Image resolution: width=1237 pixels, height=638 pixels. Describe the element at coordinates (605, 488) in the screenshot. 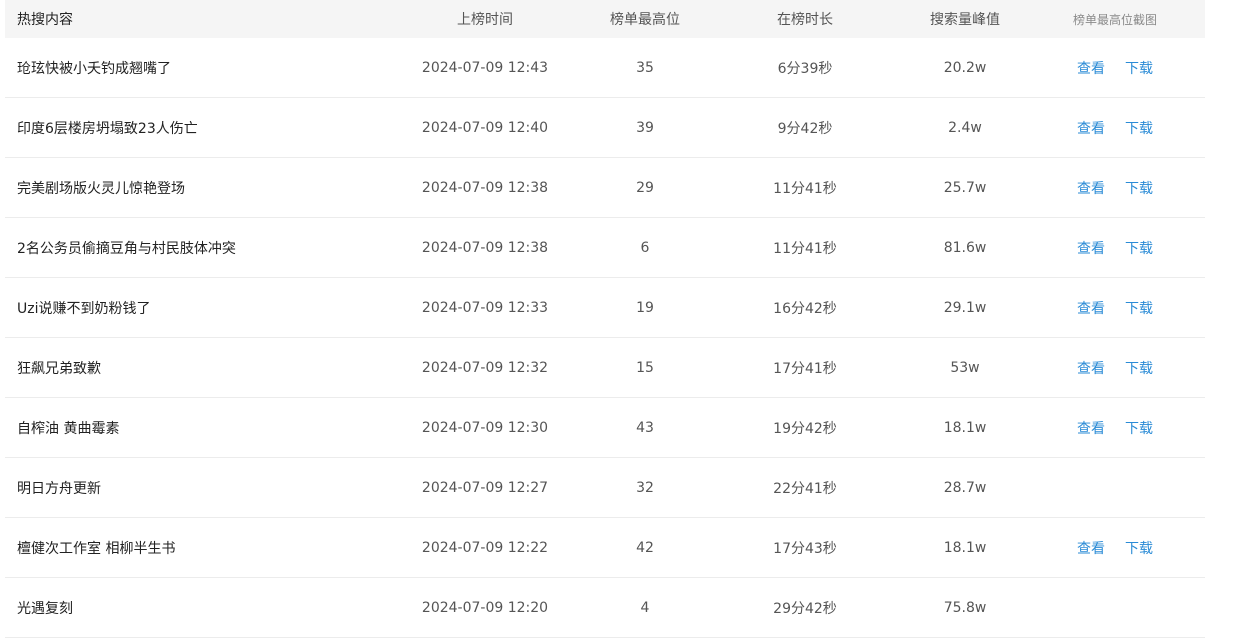

I see `table-row: 明日方舟更新 2024-07-09 12:27 32 22分41秒 28.7w` at that location.